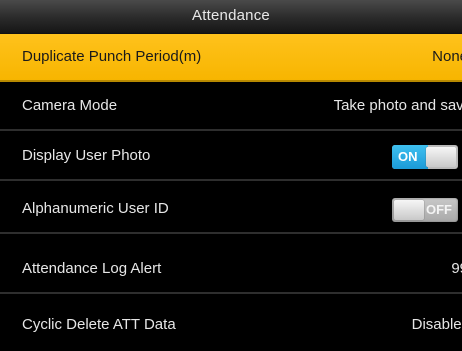 This screenshot has height=351, width=462. I want to click on setting-label: Camera Mode, so click(70, 105).